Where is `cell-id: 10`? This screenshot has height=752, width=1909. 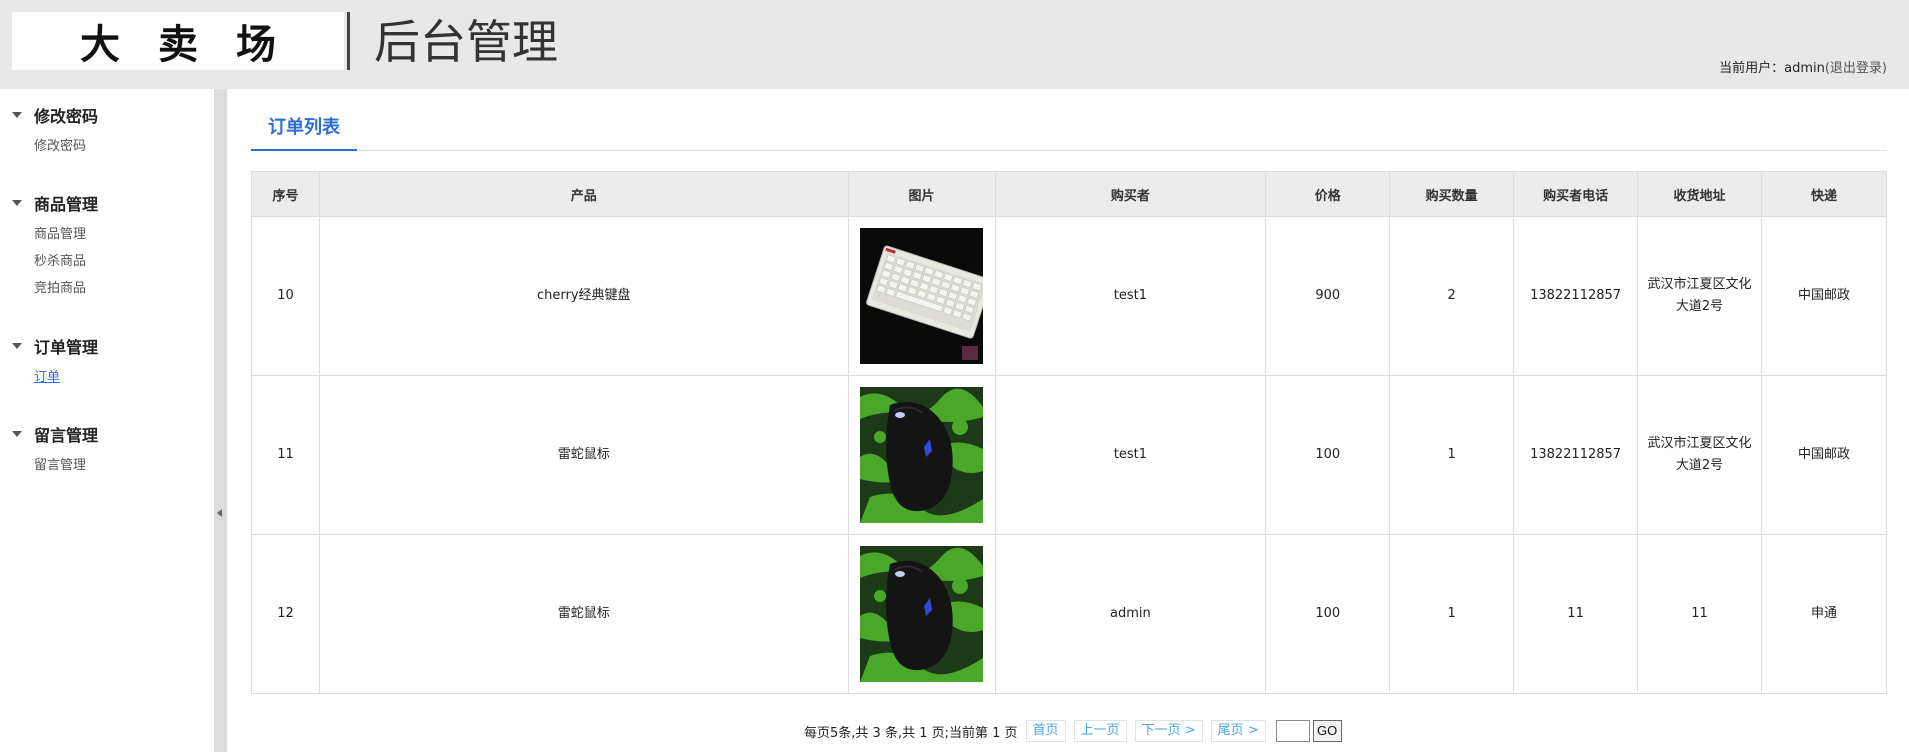 cell-id: 10 is located at coordinates (285, 296).